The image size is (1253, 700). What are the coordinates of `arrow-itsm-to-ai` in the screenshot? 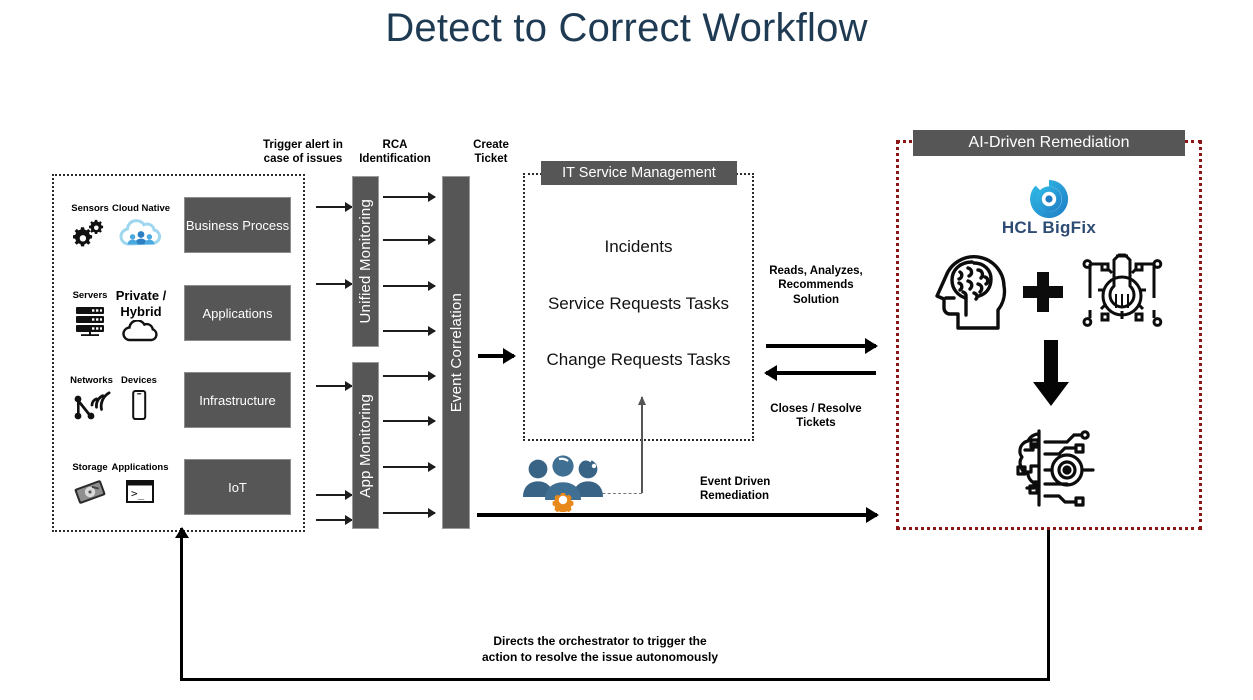 It's located at (821, 346).